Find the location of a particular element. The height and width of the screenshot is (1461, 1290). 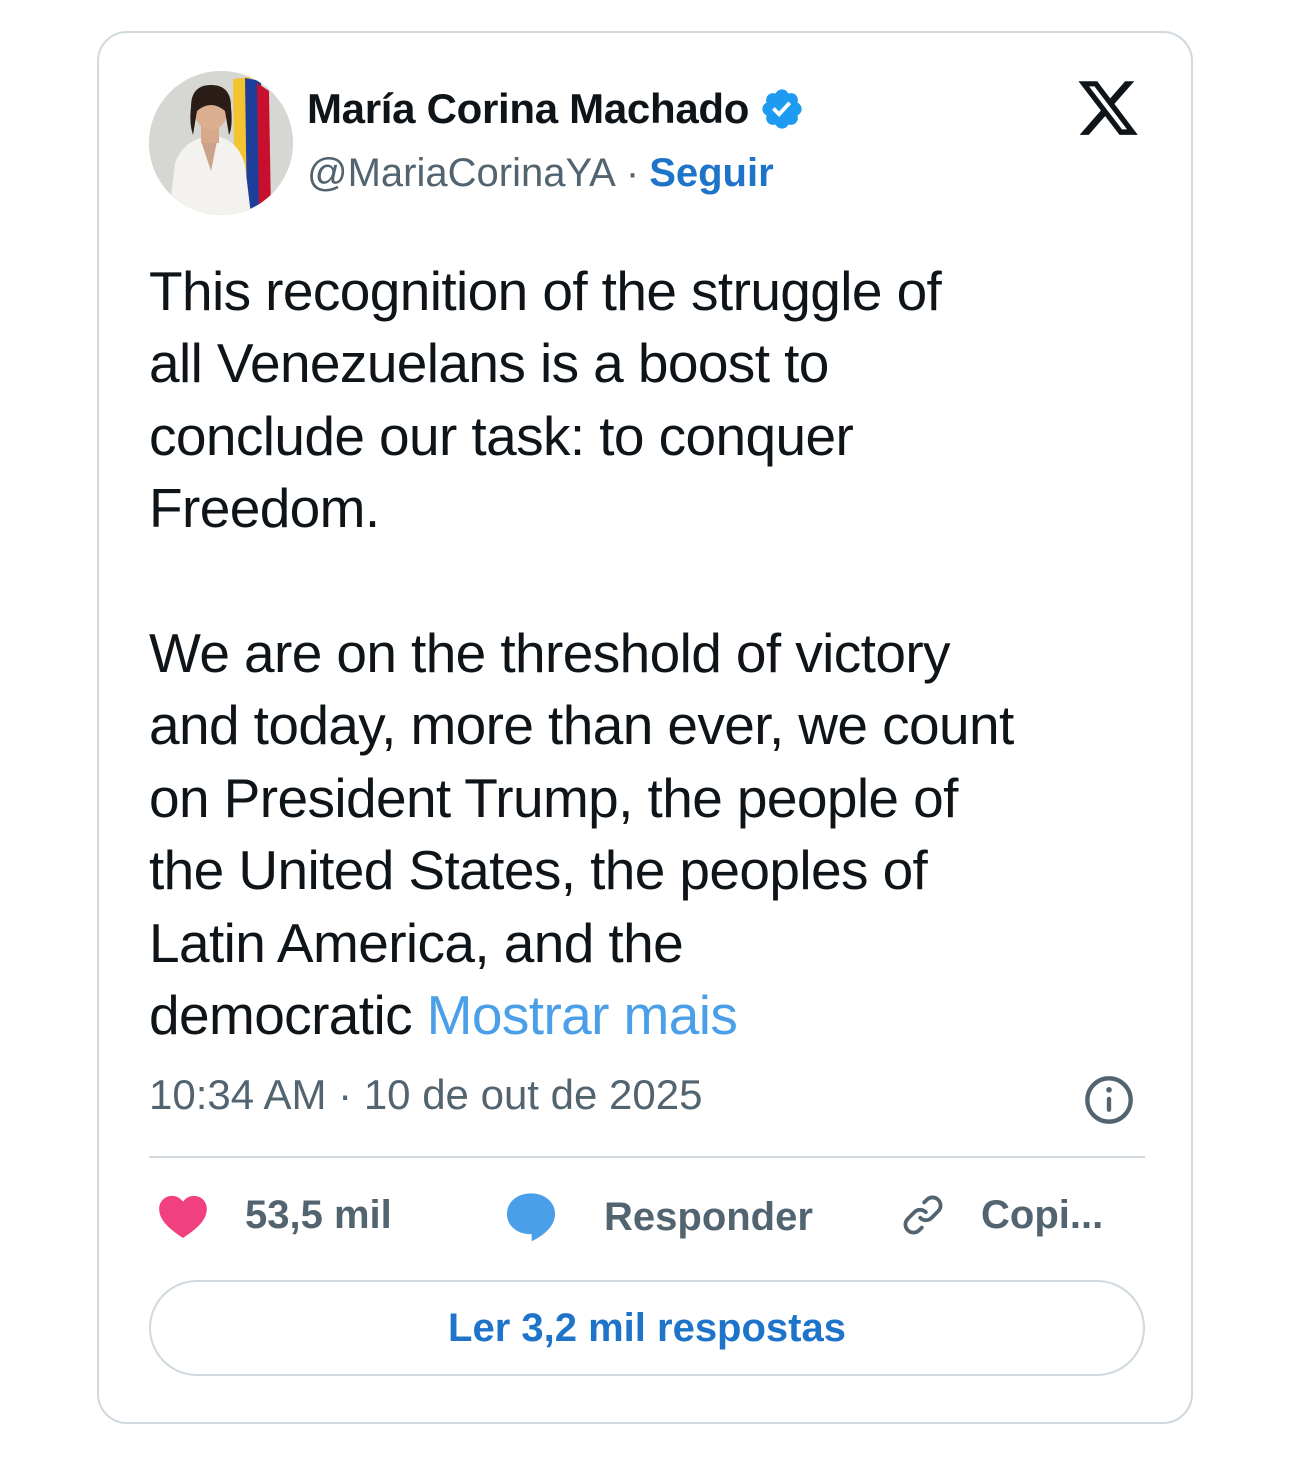

read-replies-button: Ler 3,2 mil respostas is located at coordinates (647, 1328).